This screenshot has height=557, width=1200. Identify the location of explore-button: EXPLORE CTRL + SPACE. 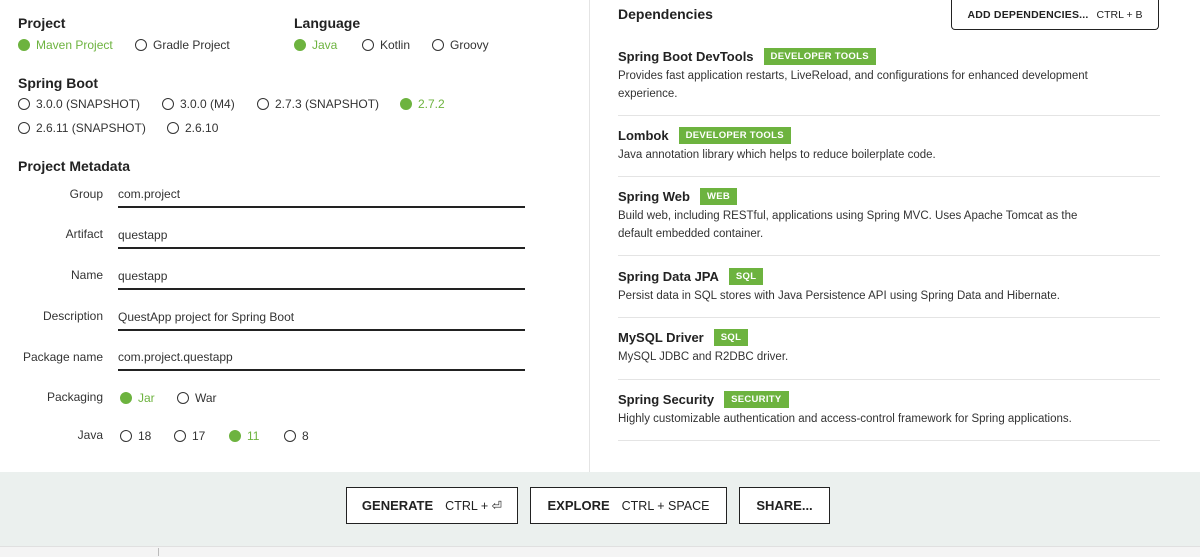
(628, 505).